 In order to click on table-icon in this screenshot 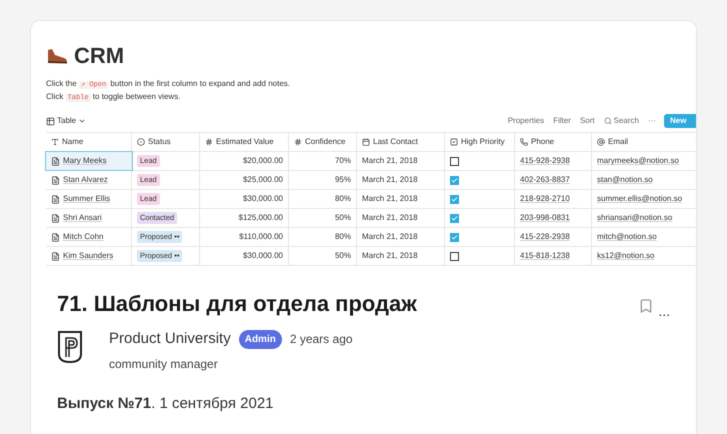, I will do `click(50, 121)`.